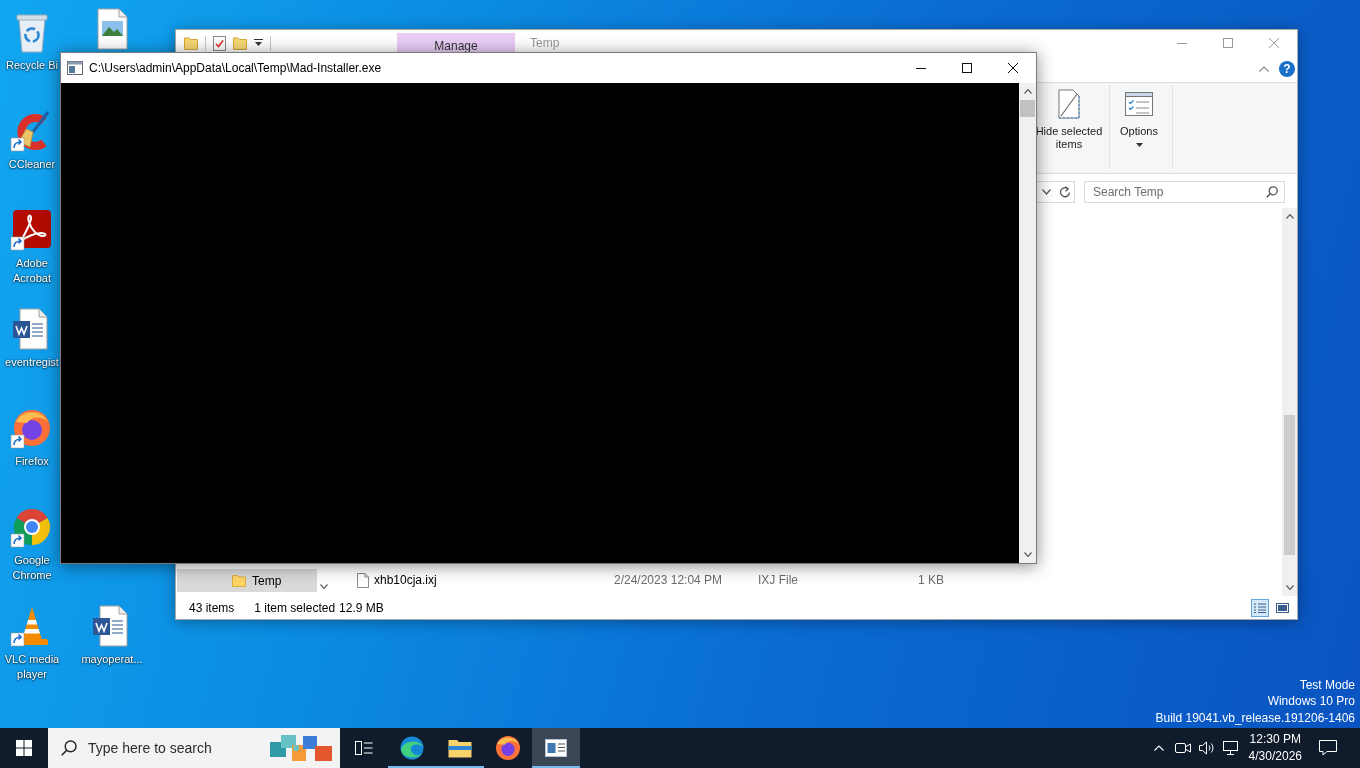  Describe the element at coordinates (363, 580) in the screenshot. I see `file-icon` at that location.